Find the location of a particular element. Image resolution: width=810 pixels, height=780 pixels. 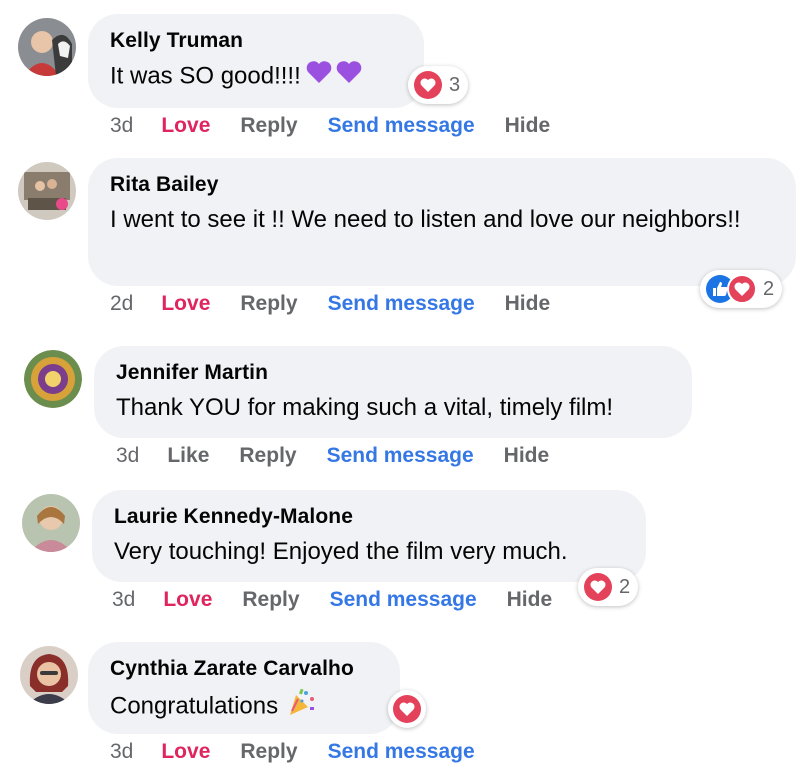

comment-actions: 2d Love Reply Send message Hide is located at coordinates (345, 304).